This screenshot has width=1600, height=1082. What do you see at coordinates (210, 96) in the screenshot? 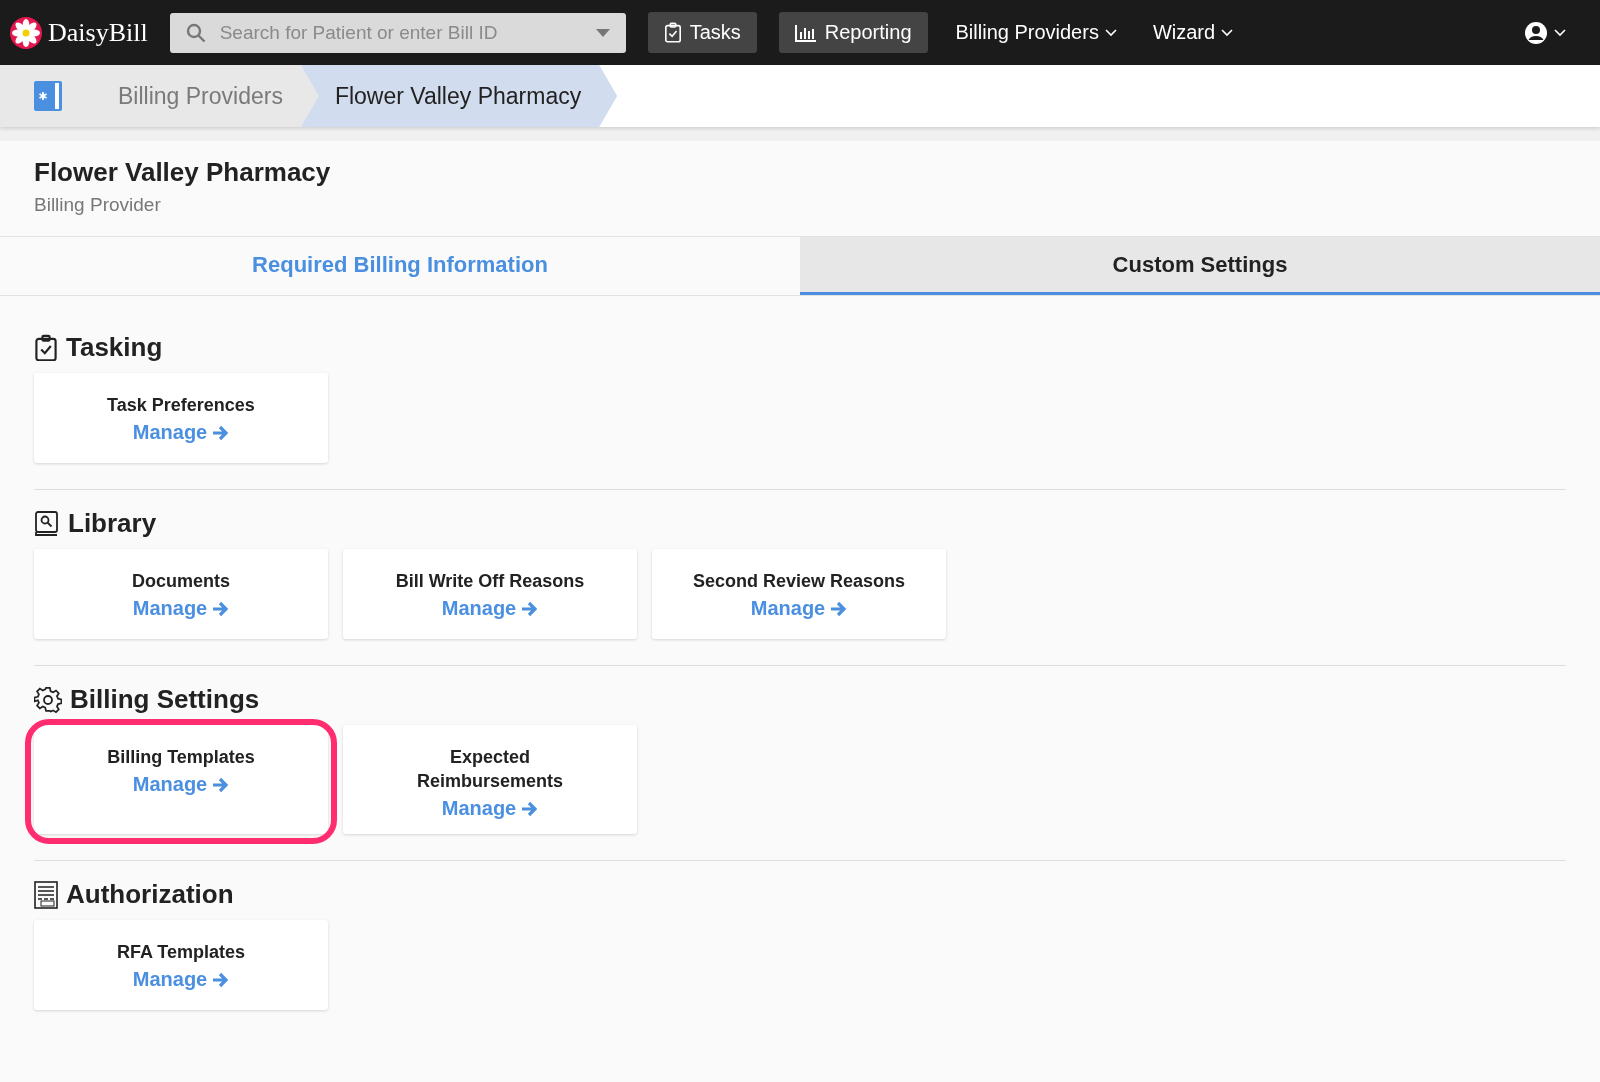
I see `breadcrumb-item: Billing Providers` at bounding box center [210, 96].